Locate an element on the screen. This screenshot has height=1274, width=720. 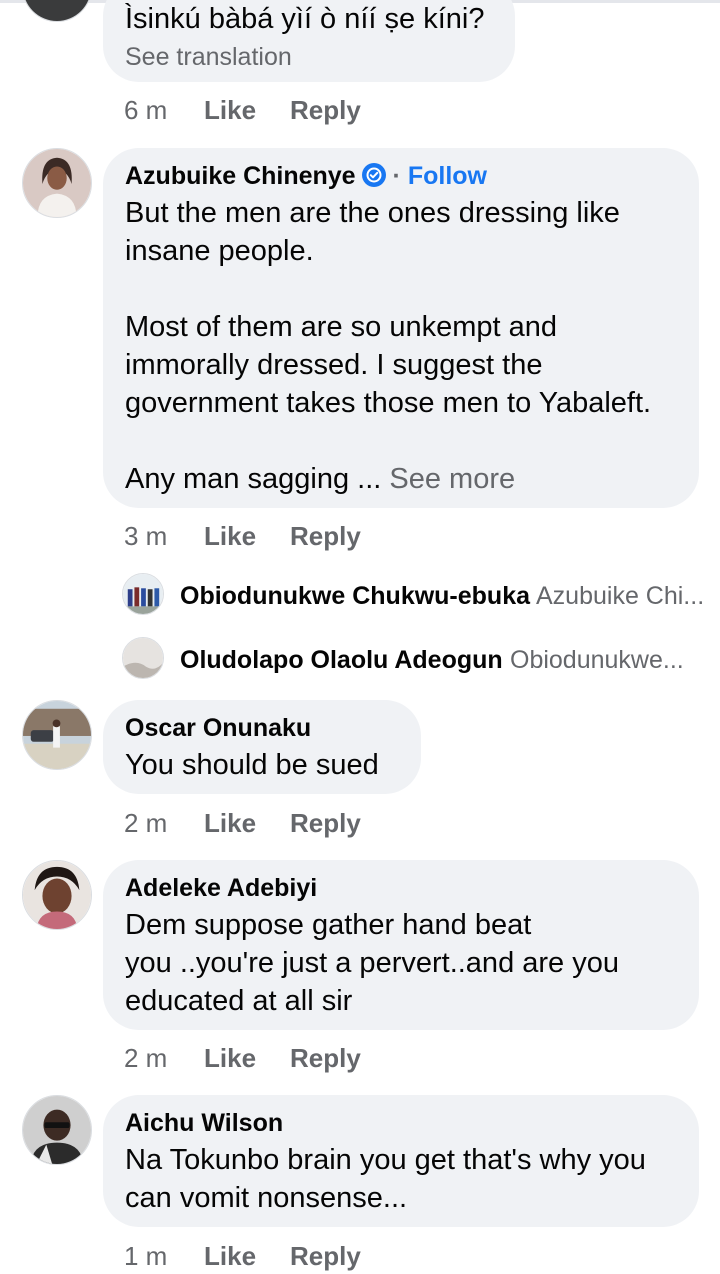
comment-text-line: insane people. is located at coordinates (219, 251).